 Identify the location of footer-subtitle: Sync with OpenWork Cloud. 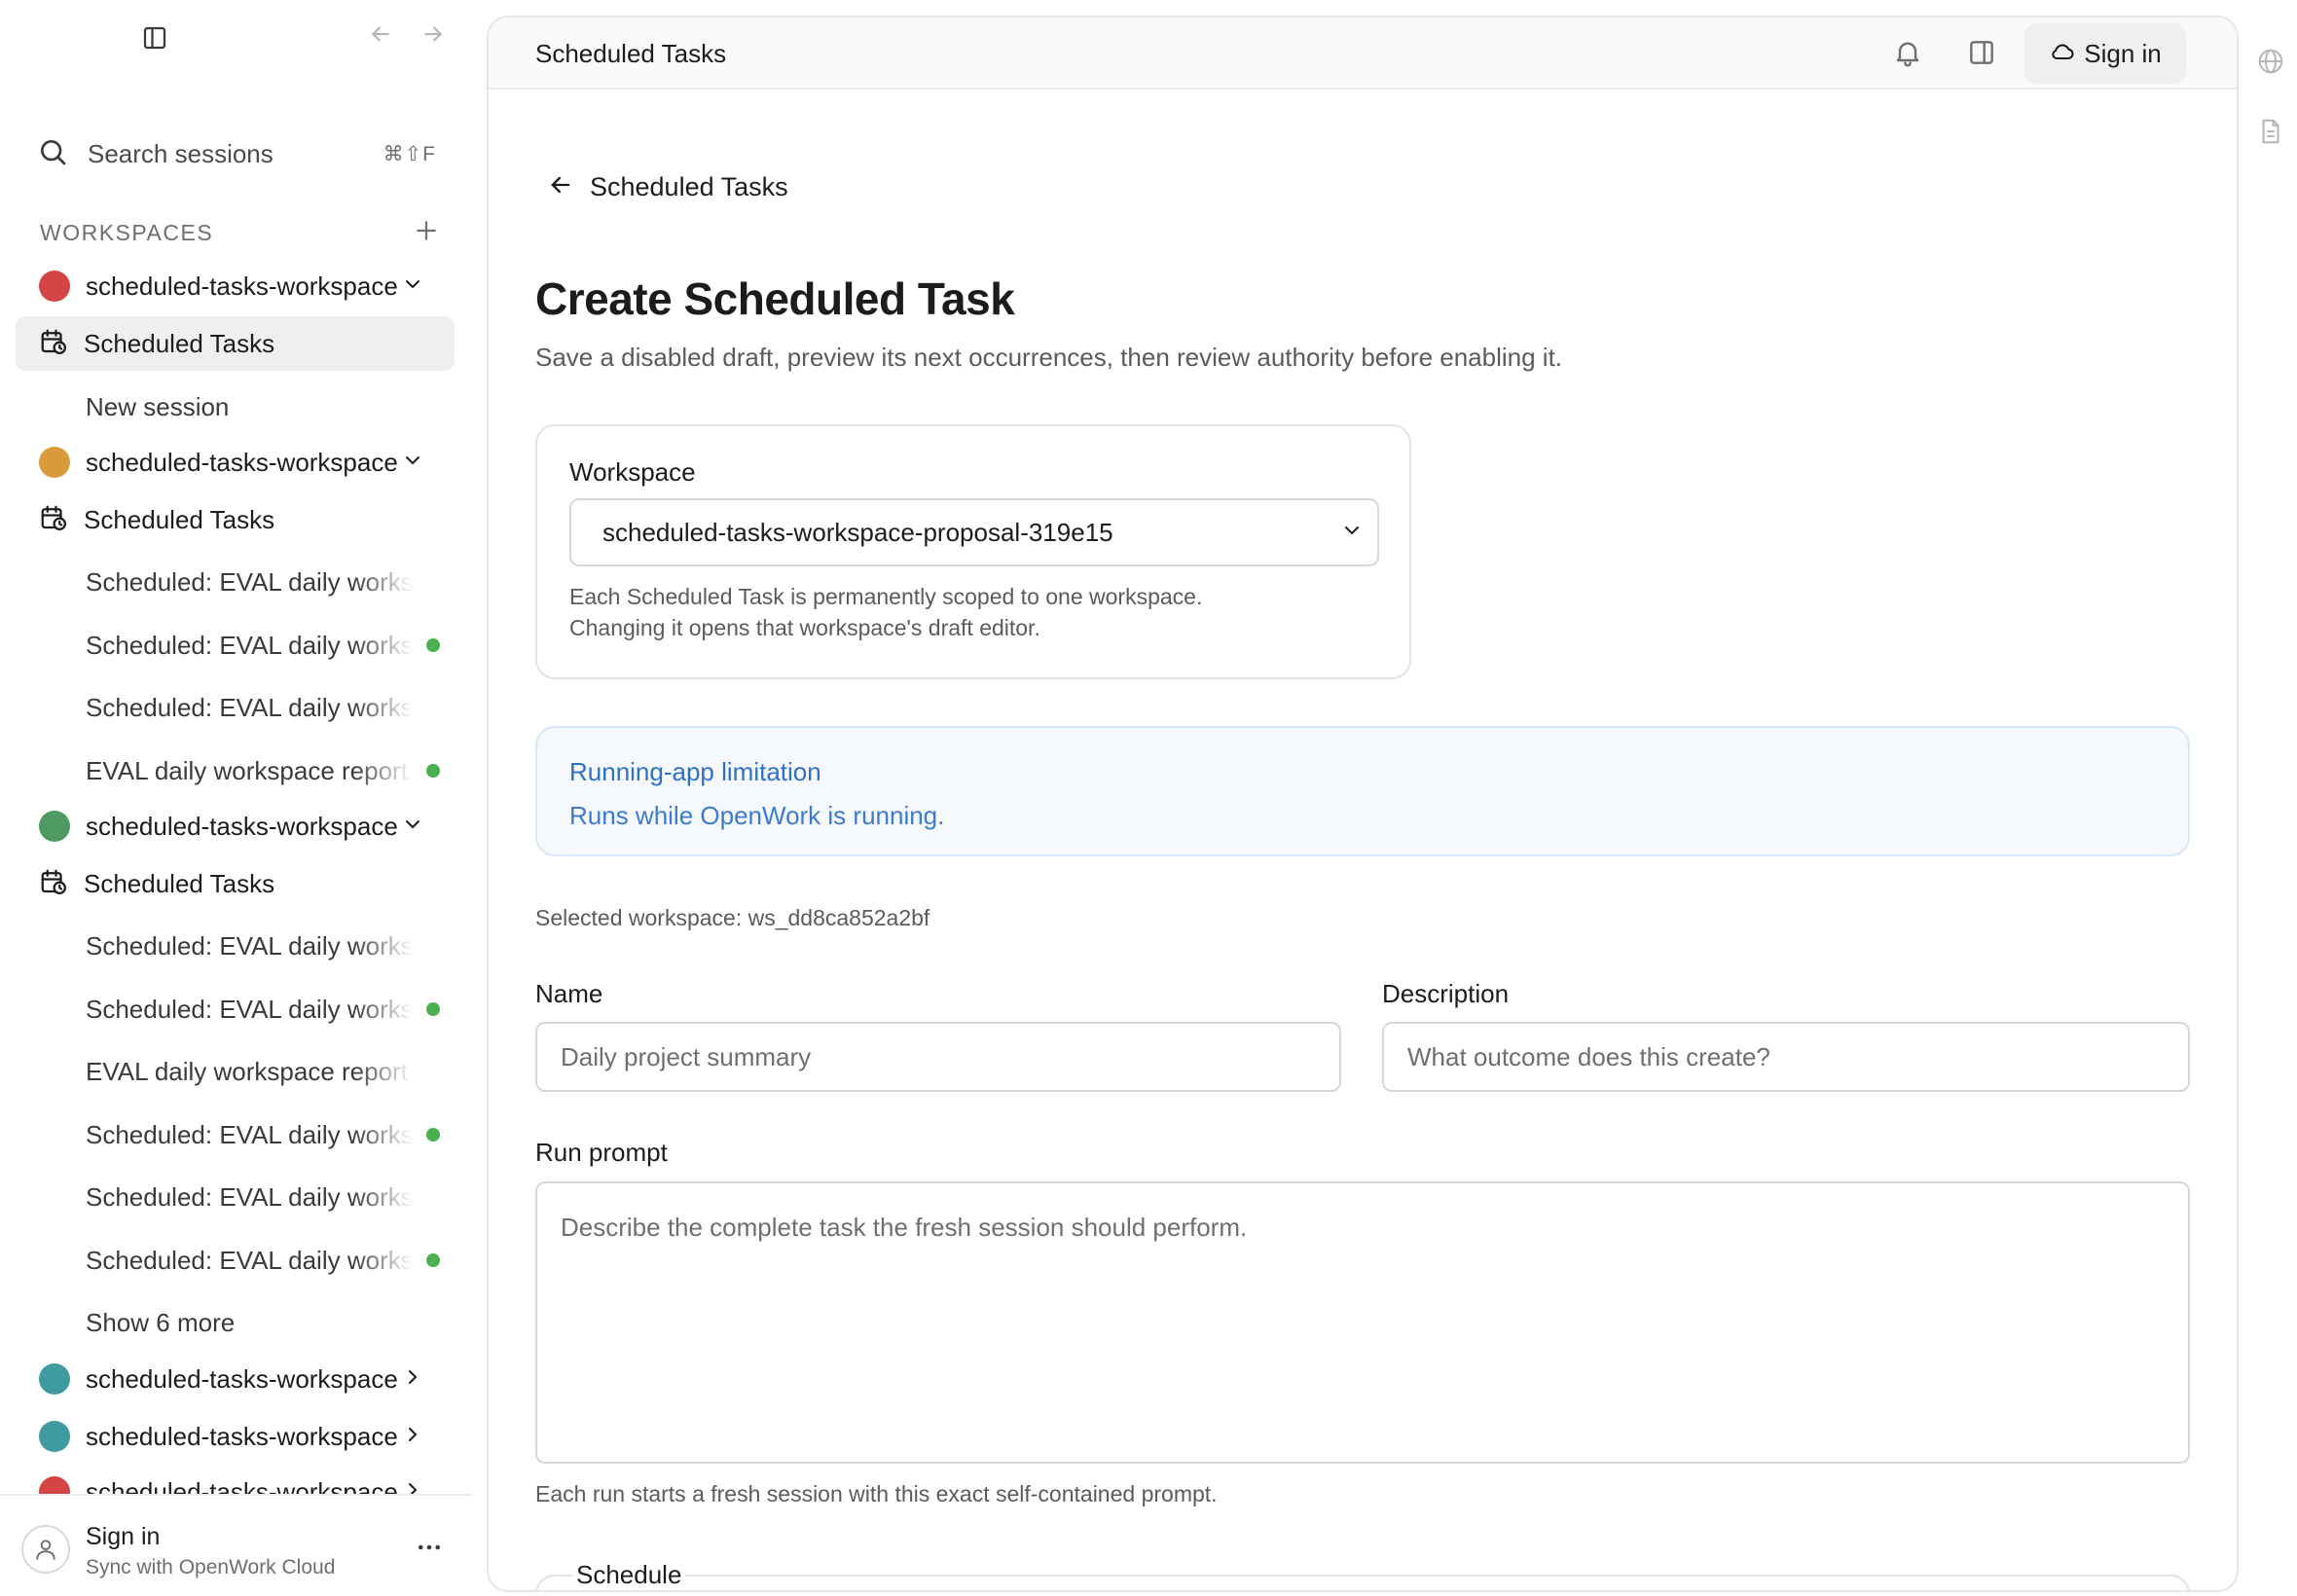
(211, 1567).